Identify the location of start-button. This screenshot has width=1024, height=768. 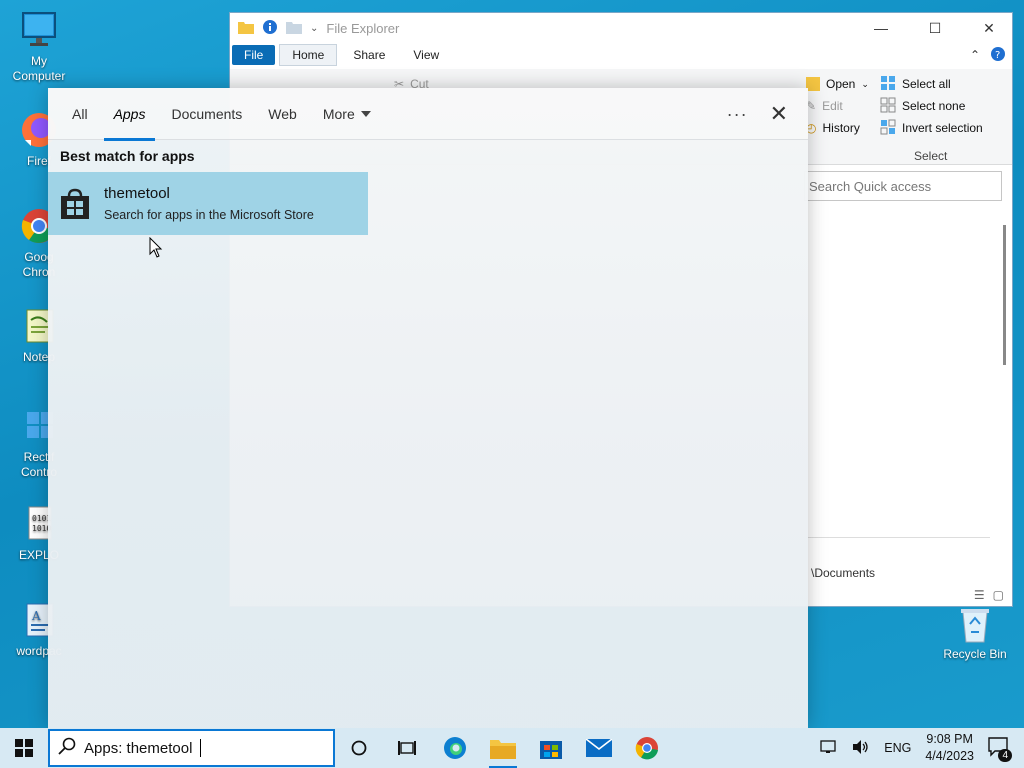
(24, 748).